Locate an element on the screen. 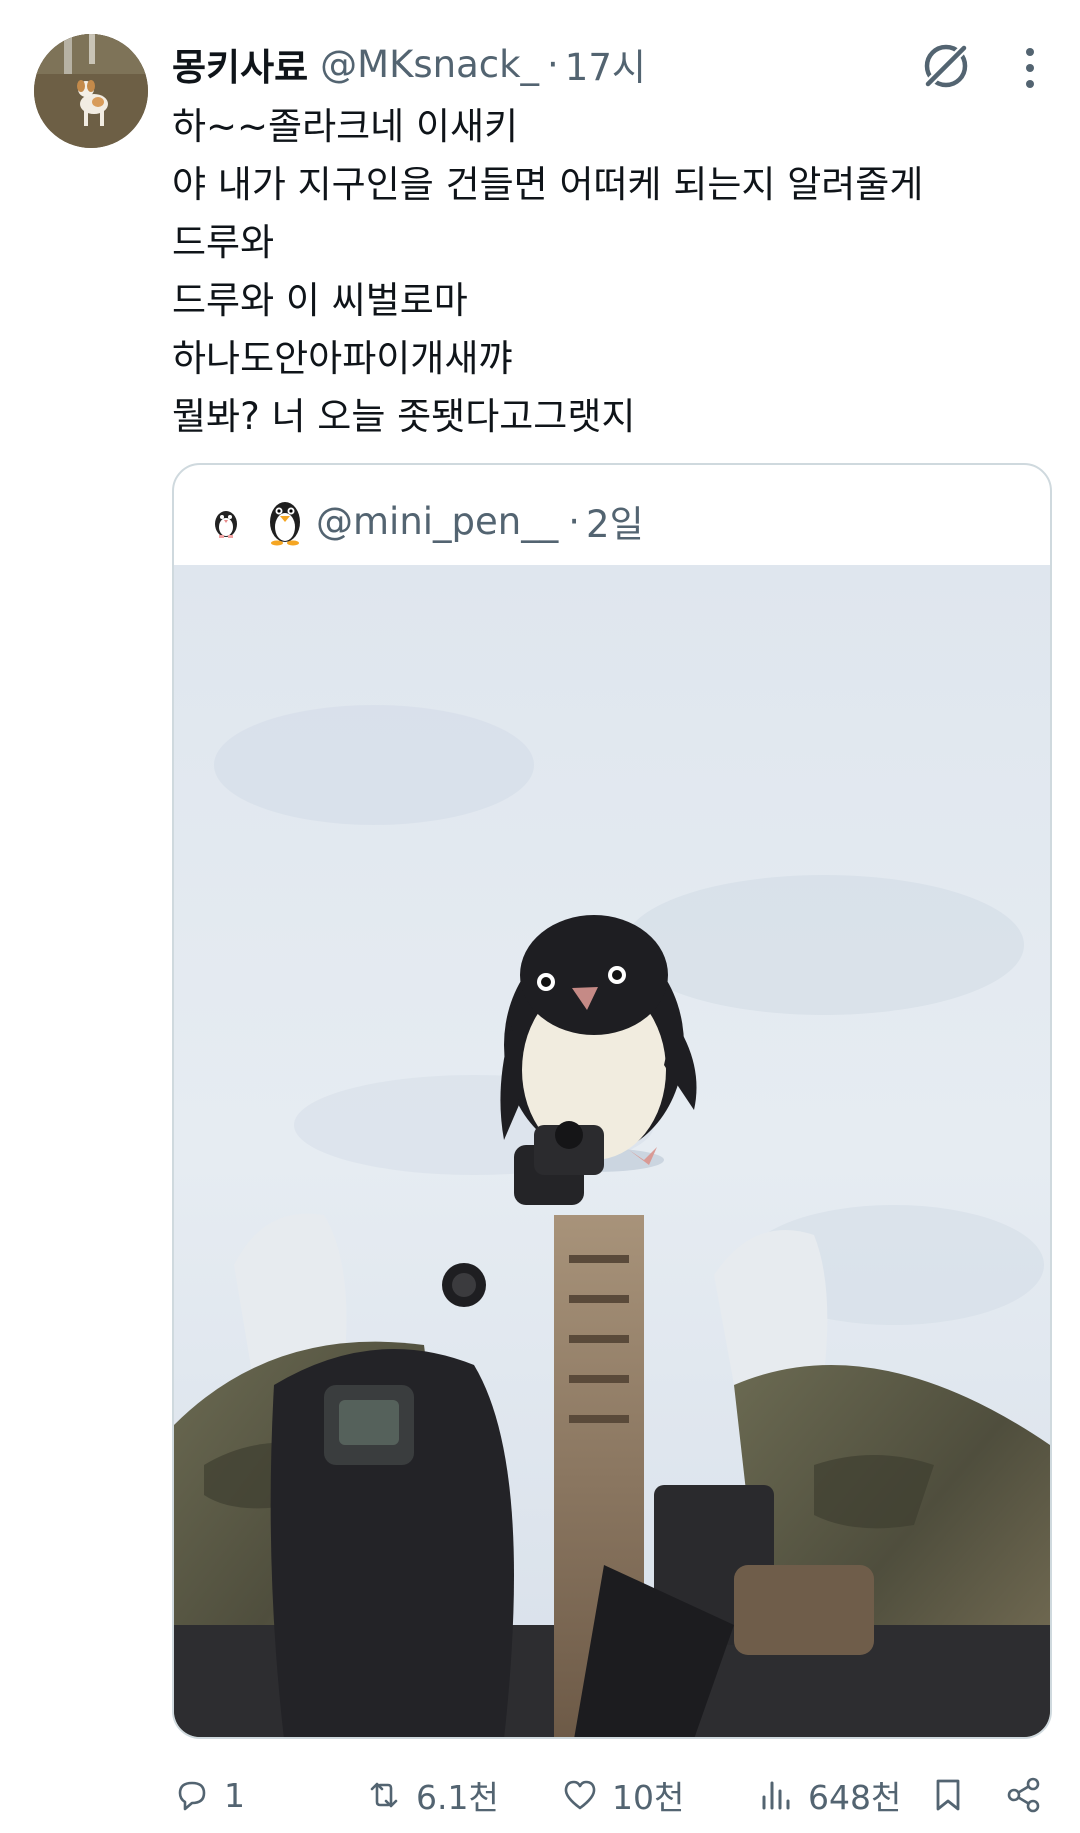  like-icon is located at coordinates (580, 1795).